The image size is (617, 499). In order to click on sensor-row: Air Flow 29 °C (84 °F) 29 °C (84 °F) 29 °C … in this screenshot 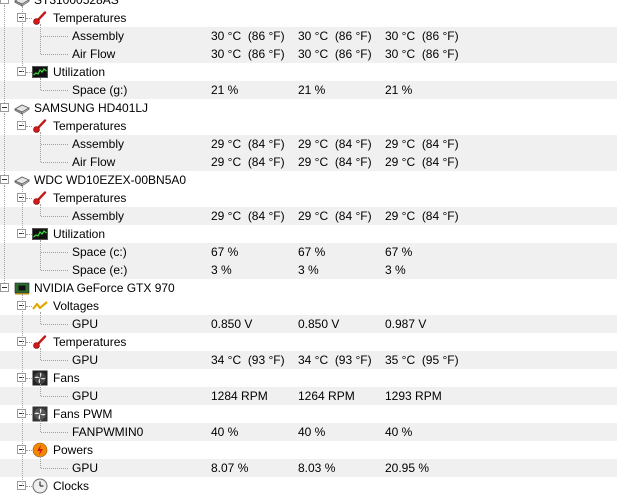, I will do `click(308, 162)`.